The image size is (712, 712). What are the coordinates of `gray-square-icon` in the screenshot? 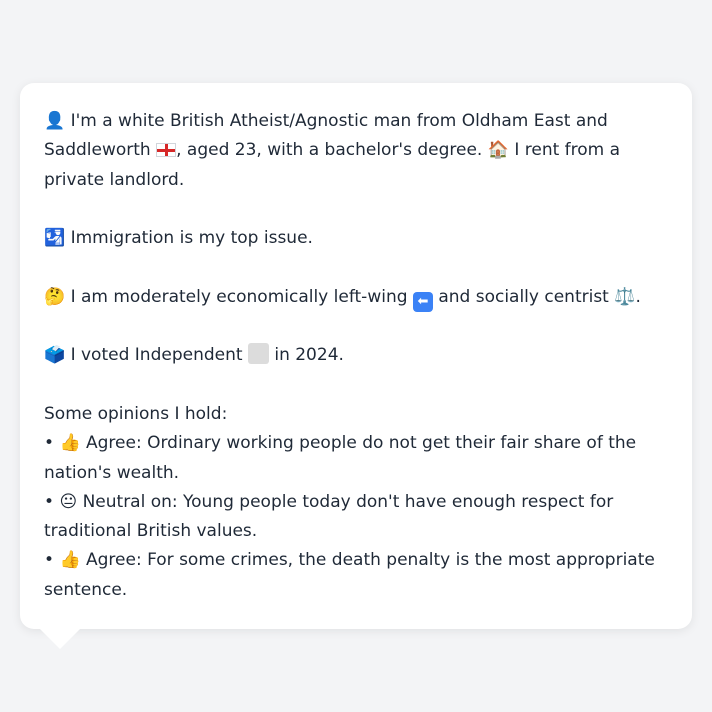 It's located at (258, 354).